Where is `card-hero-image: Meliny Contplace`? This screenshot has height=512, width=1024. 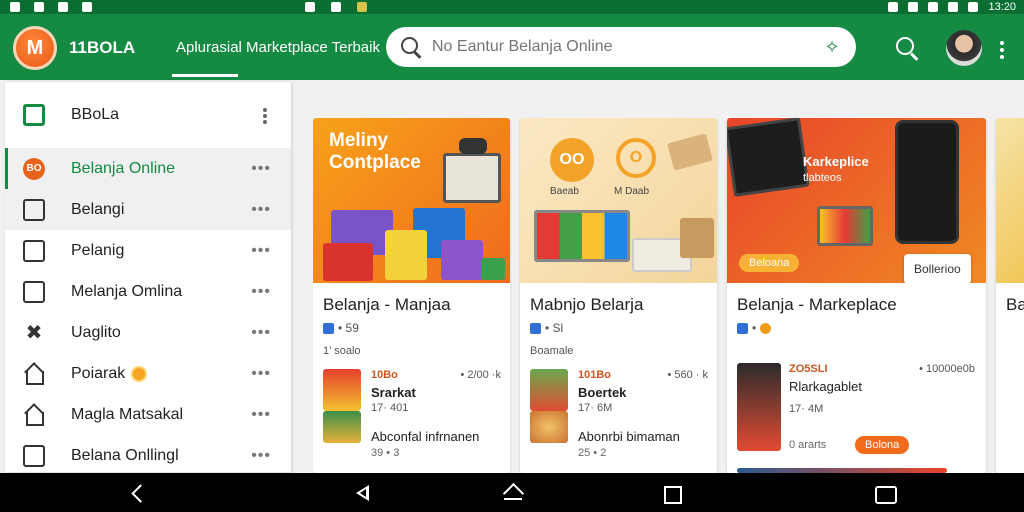 card-hero-image: Meliny Contplace is located at coordinates (411, 200).